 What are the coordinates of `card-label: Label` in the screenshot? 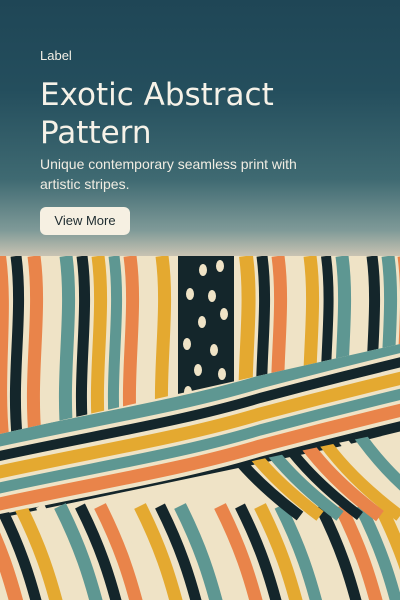 It's located at (56, 55).